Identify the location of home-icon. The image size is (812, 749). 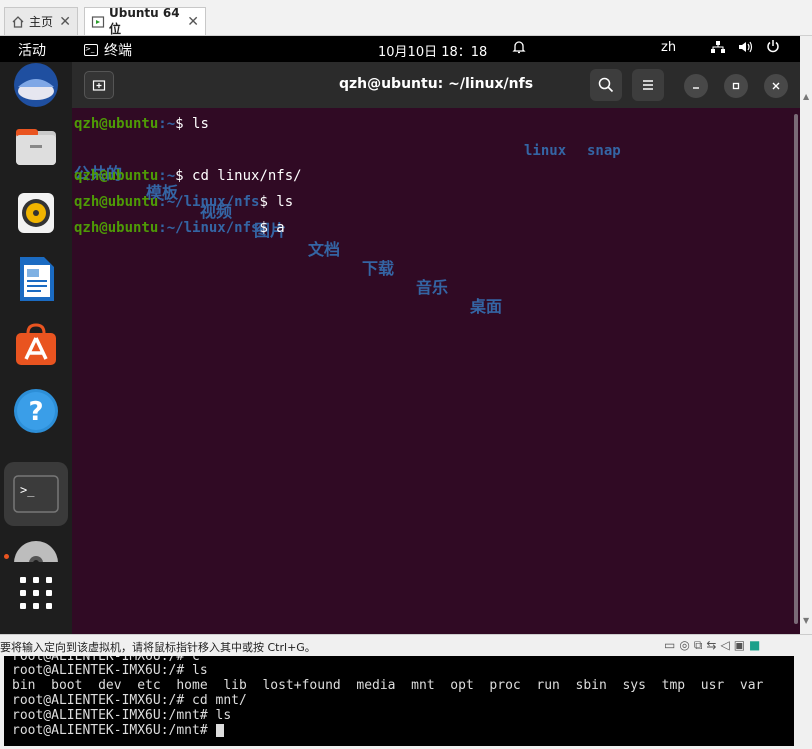
(18, 22).